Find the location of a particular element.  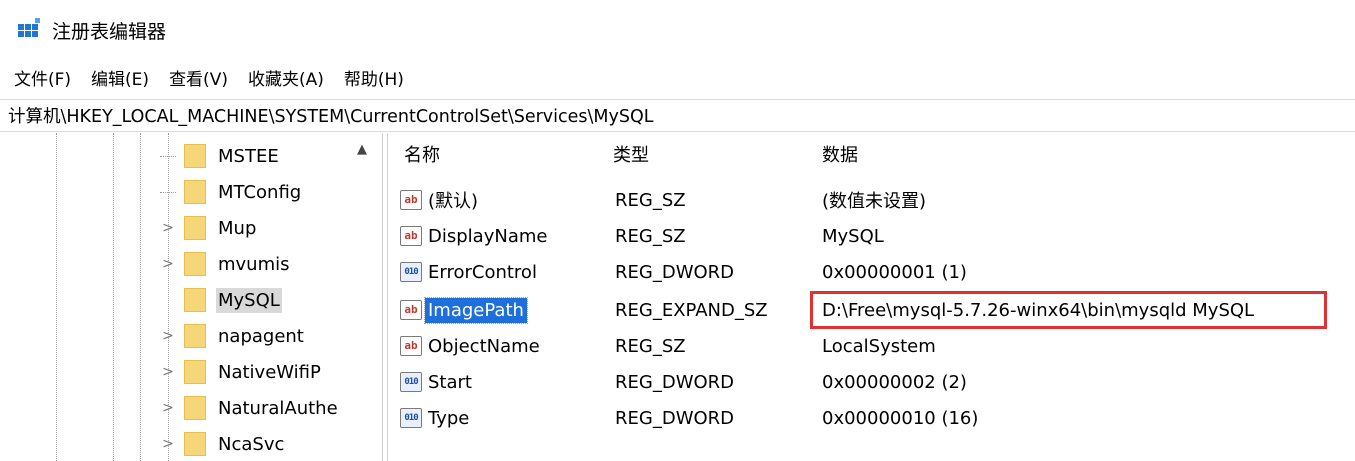

column-header-name: 名称 is located at coordinates (422, 154).